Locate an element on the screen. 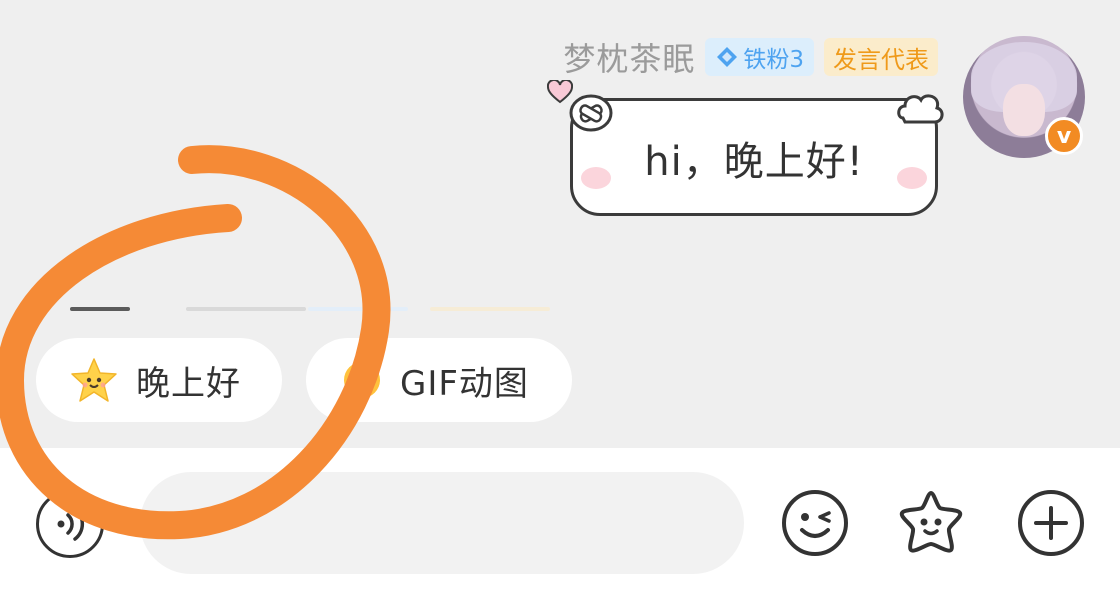 The width and height of the screenshot is (1120, 599). suggestion-label: 晚上好 is located at coordinates (188, 383).